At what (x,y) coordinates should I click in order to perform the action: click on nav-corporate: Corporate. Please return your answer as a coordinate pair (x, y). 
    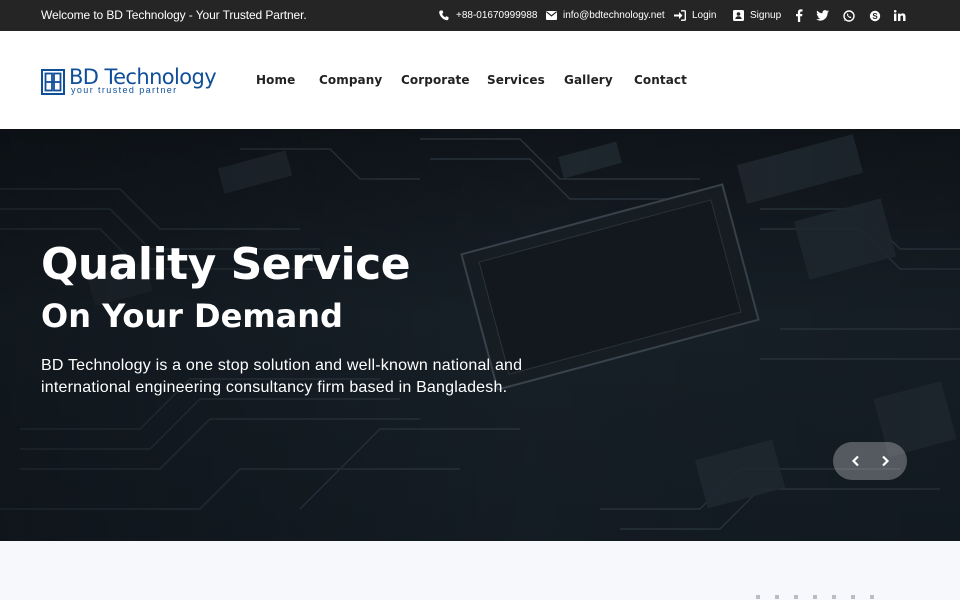
    Looking at the image, I should click on (435, 80).